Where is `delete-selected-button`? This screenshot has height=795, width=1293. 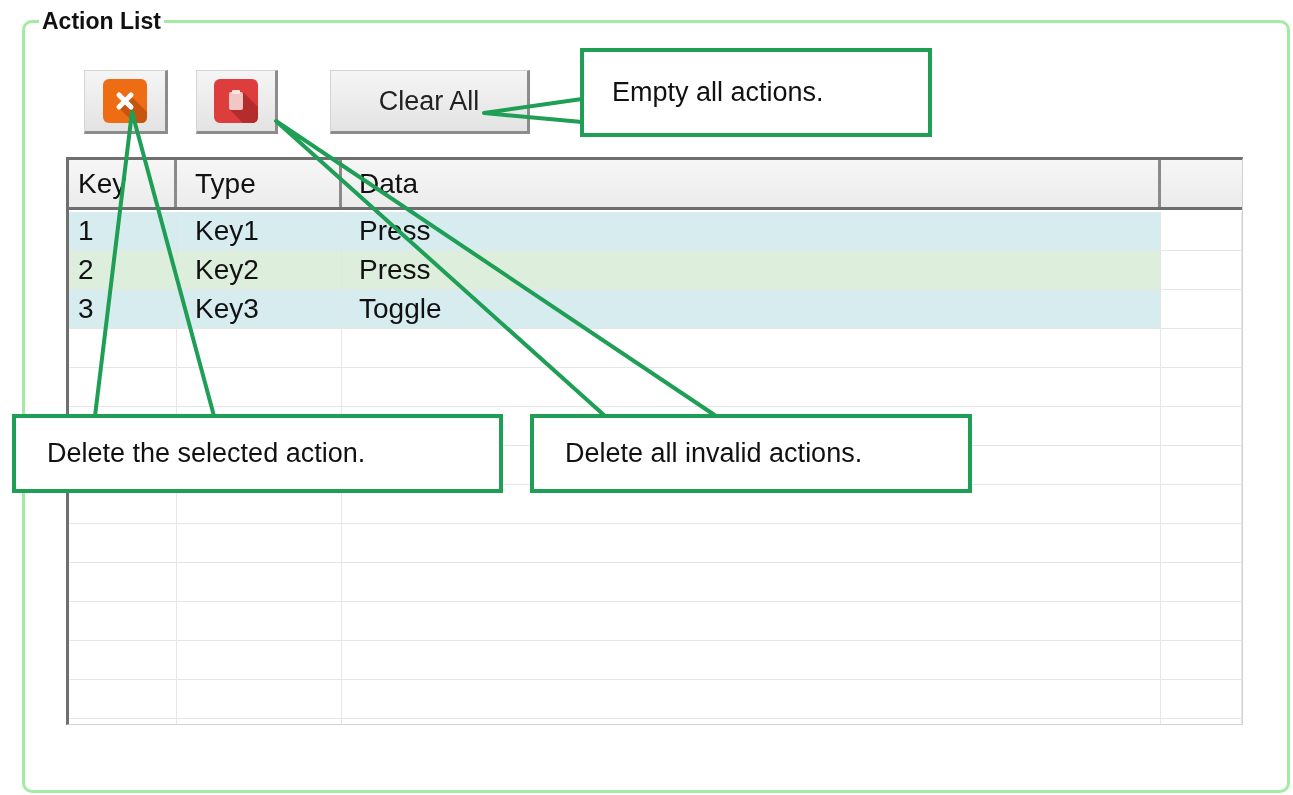 delete-selected-button is located at coordinates (126, 102).